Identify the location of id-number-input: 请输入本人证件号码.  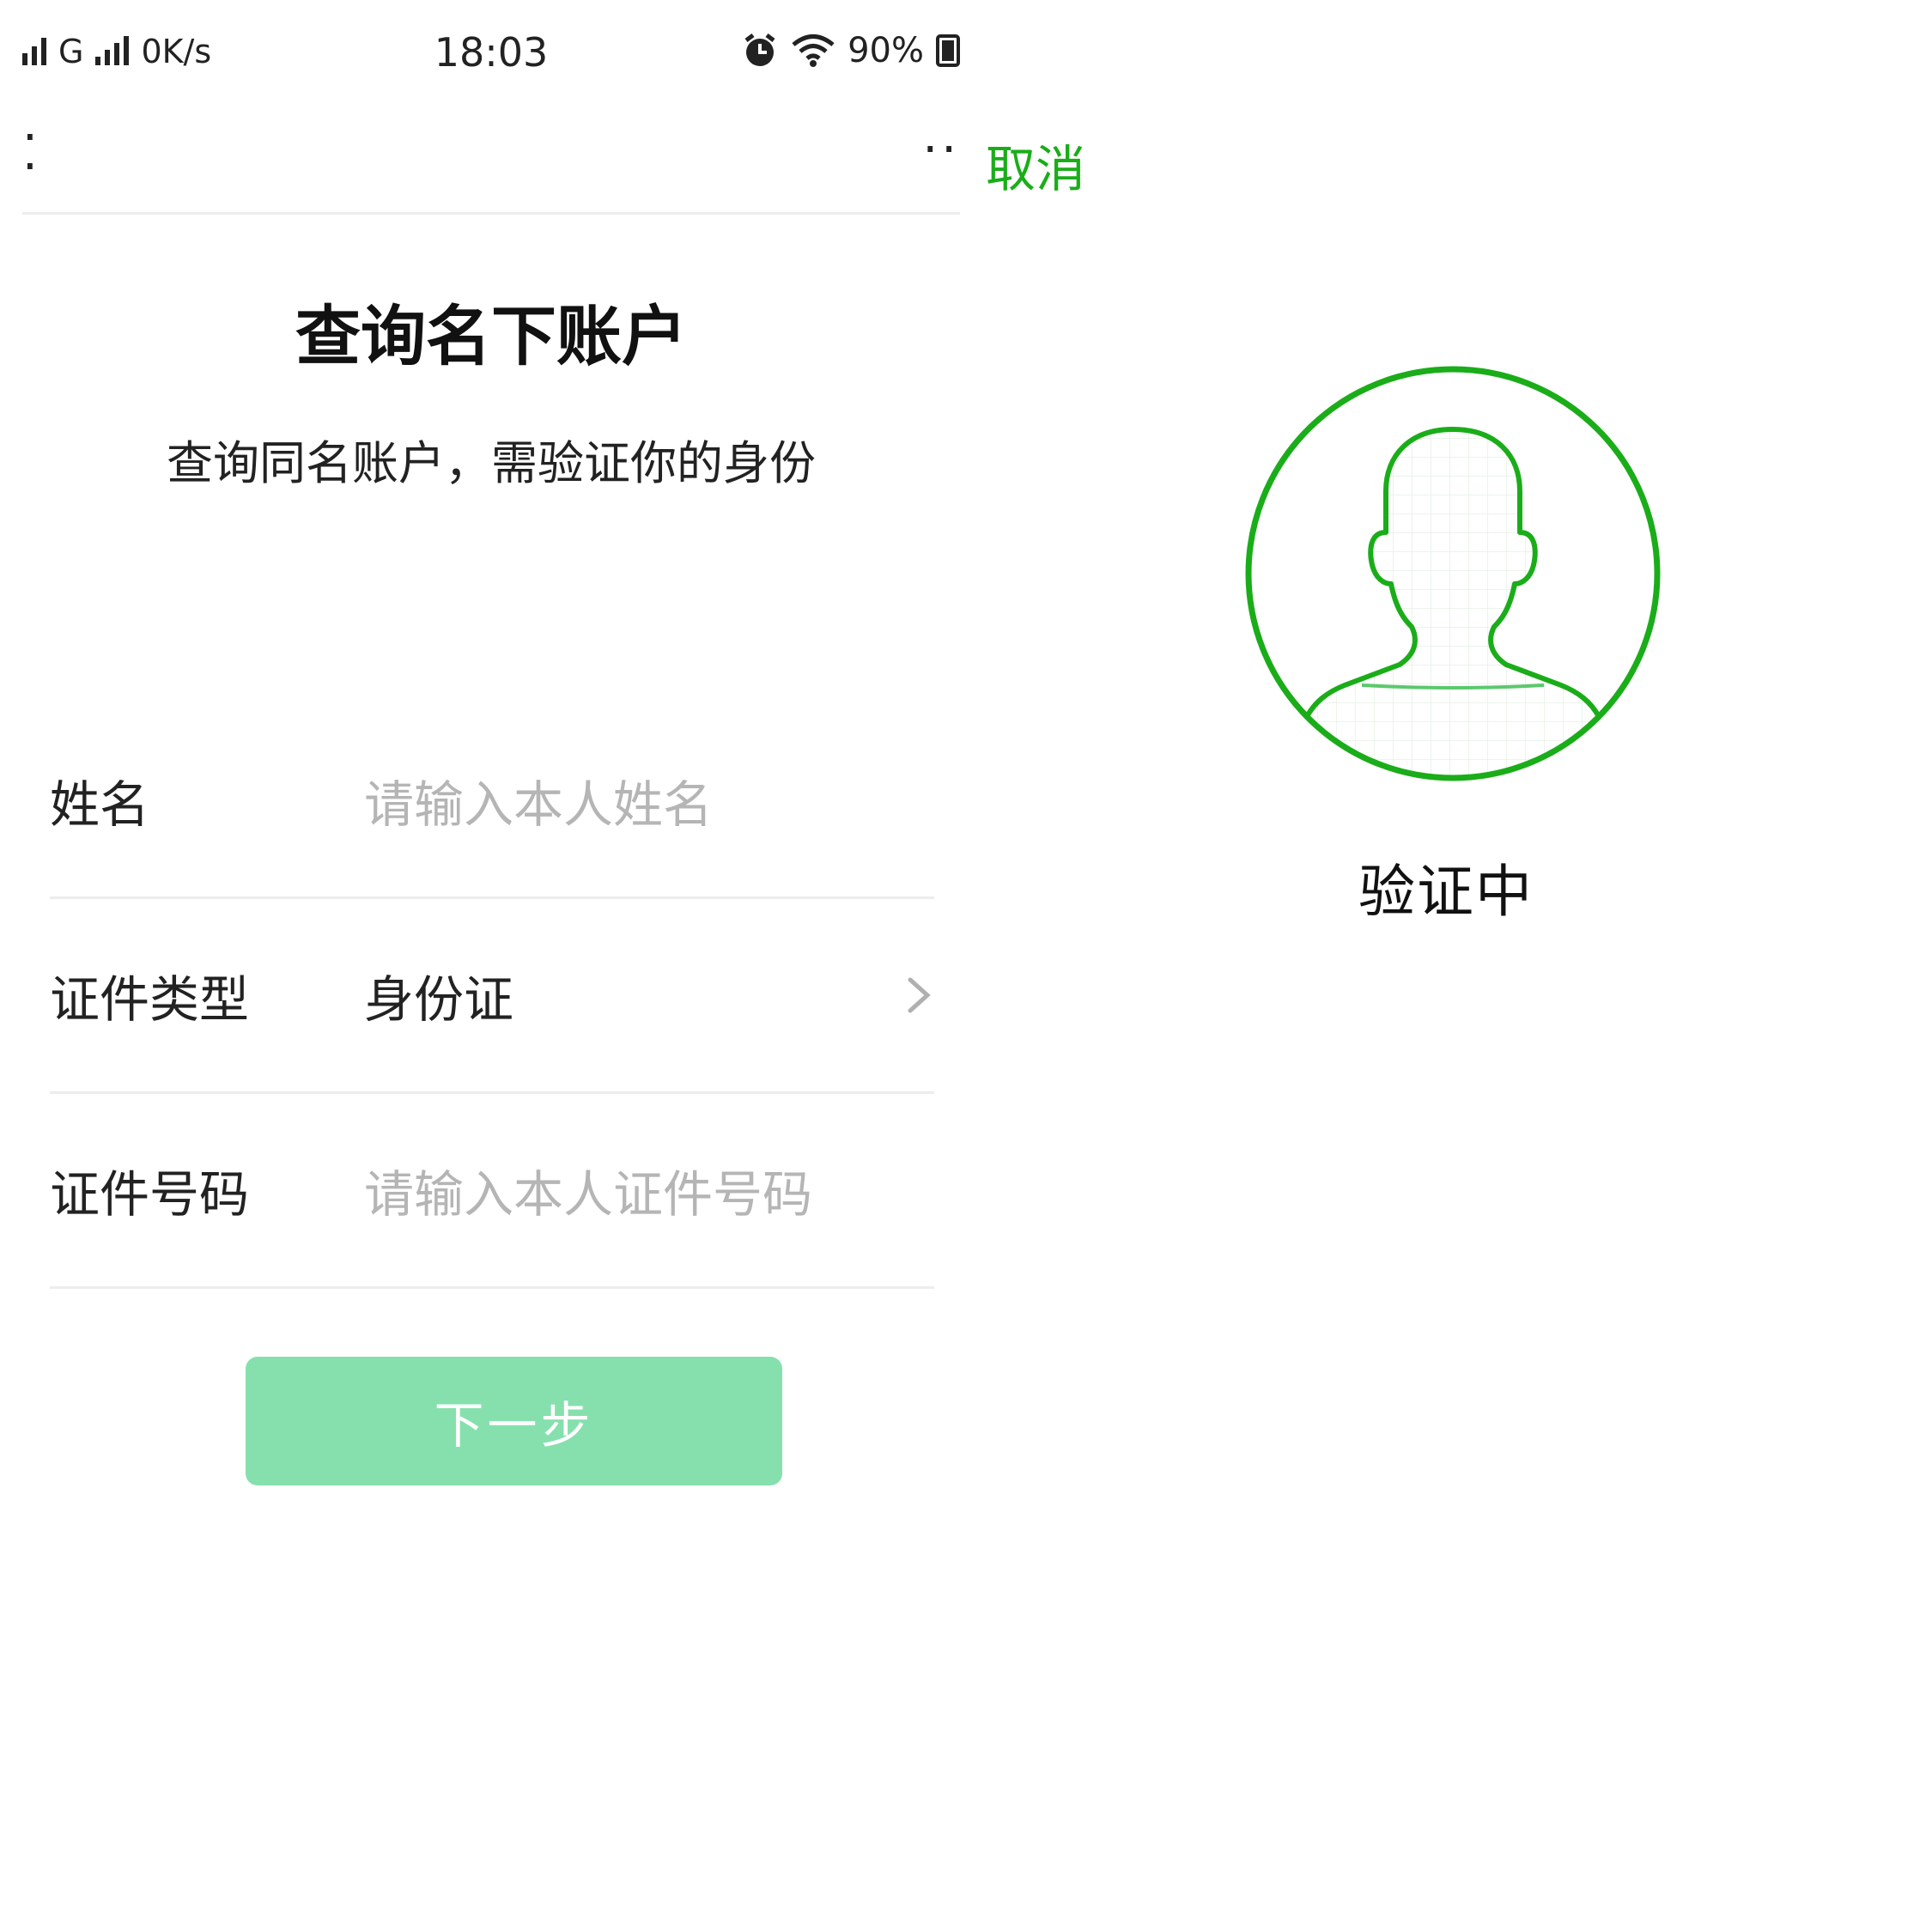
(588, 1190).